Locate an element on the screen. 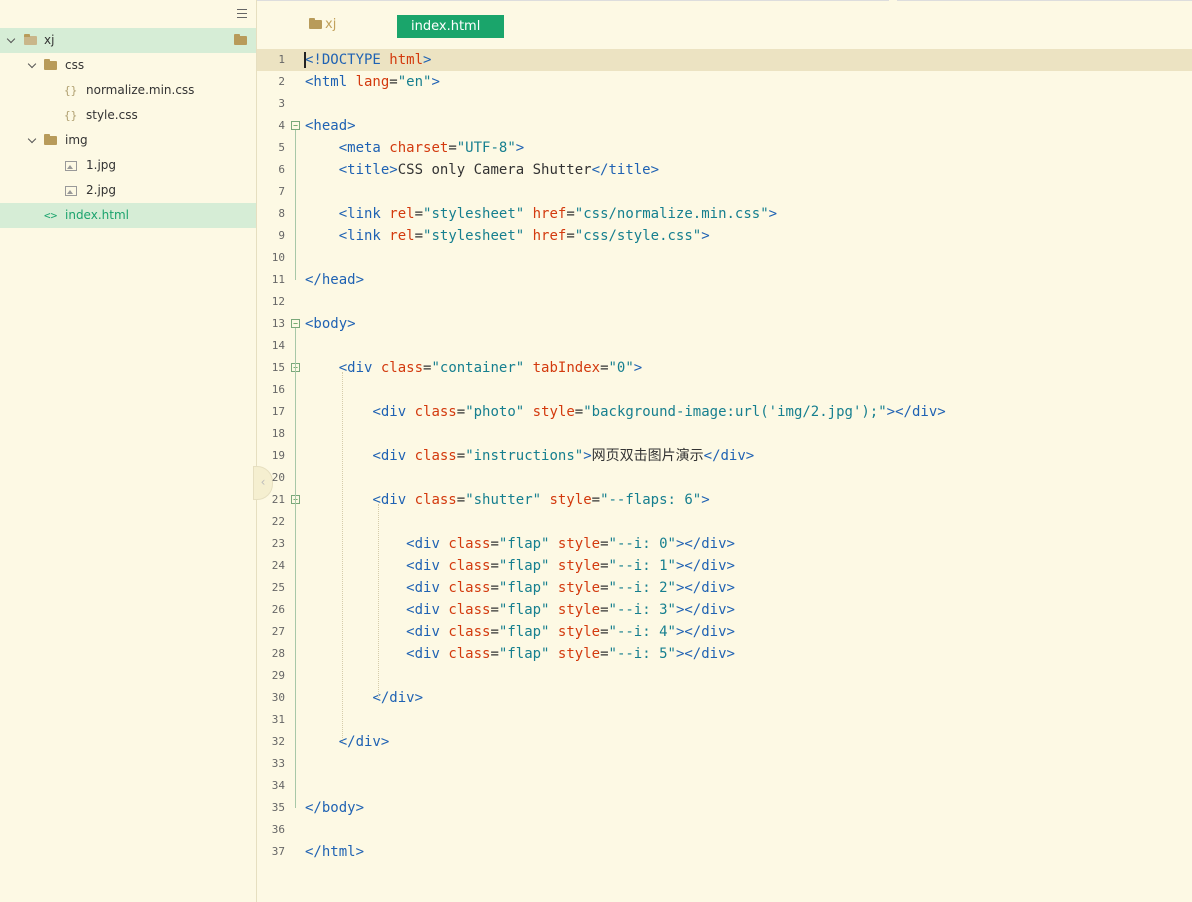  code-line: 1 <!DOCTYPE html> is located at coordinates (724, 60).